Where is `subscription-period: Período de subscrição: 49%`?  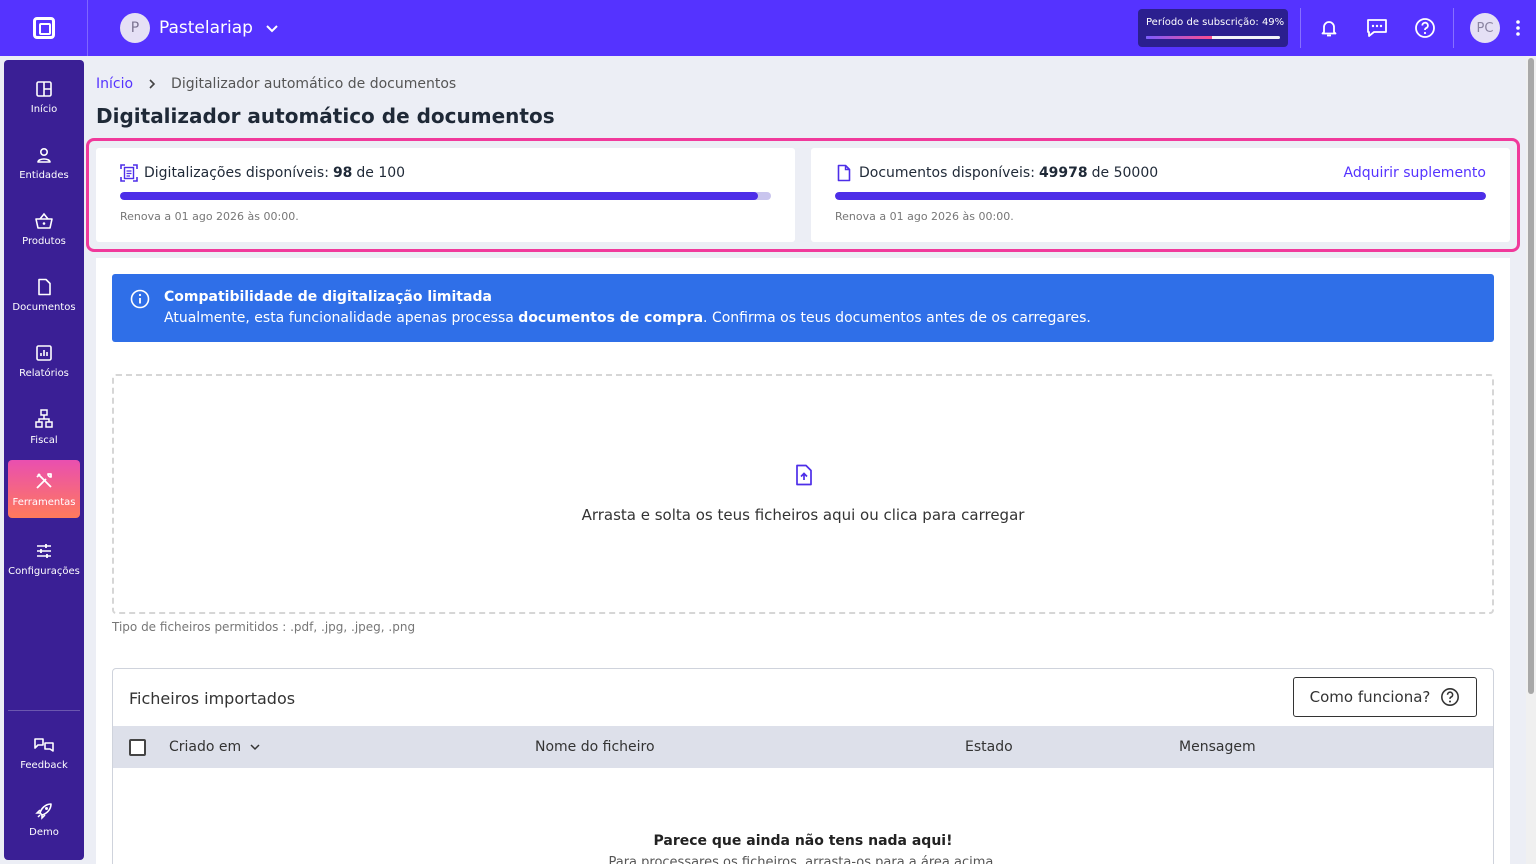 subscription-period: Período de subscrição: 49% is located at coordinates (1213, 28).